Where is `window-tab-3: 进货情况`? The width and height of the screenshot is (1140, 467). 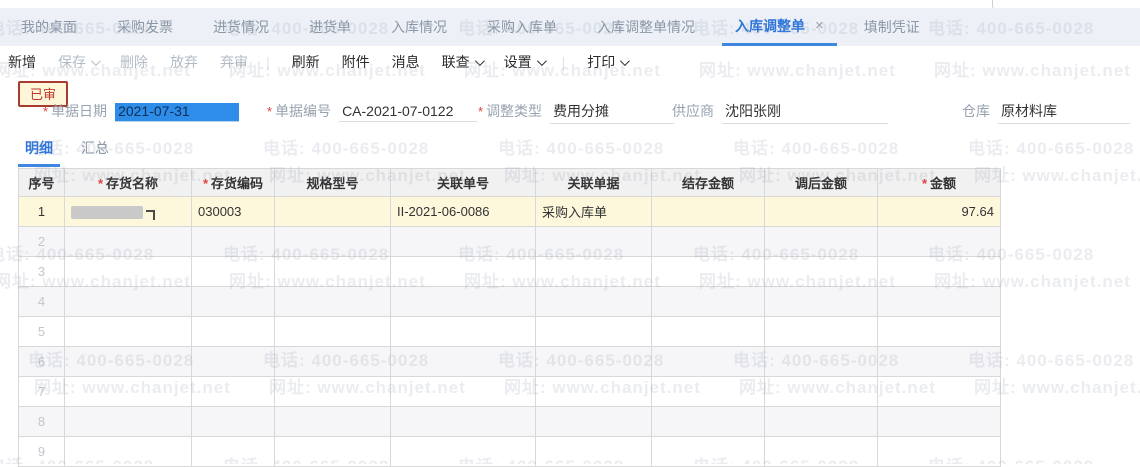
window-tab-3: 进货情况 is located at coordinates (241, 27).